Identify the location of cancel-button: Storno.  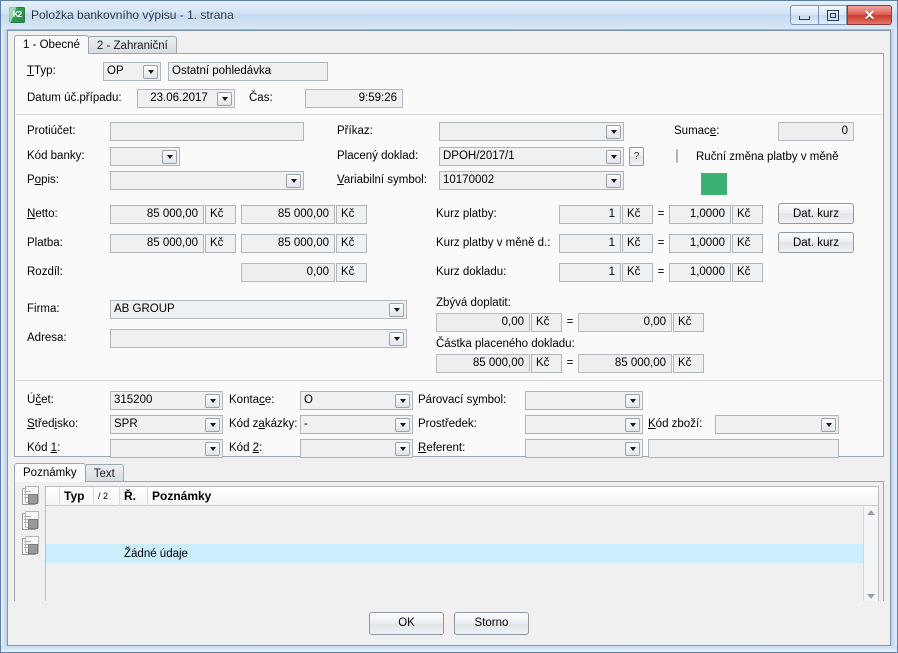
(491, 623).